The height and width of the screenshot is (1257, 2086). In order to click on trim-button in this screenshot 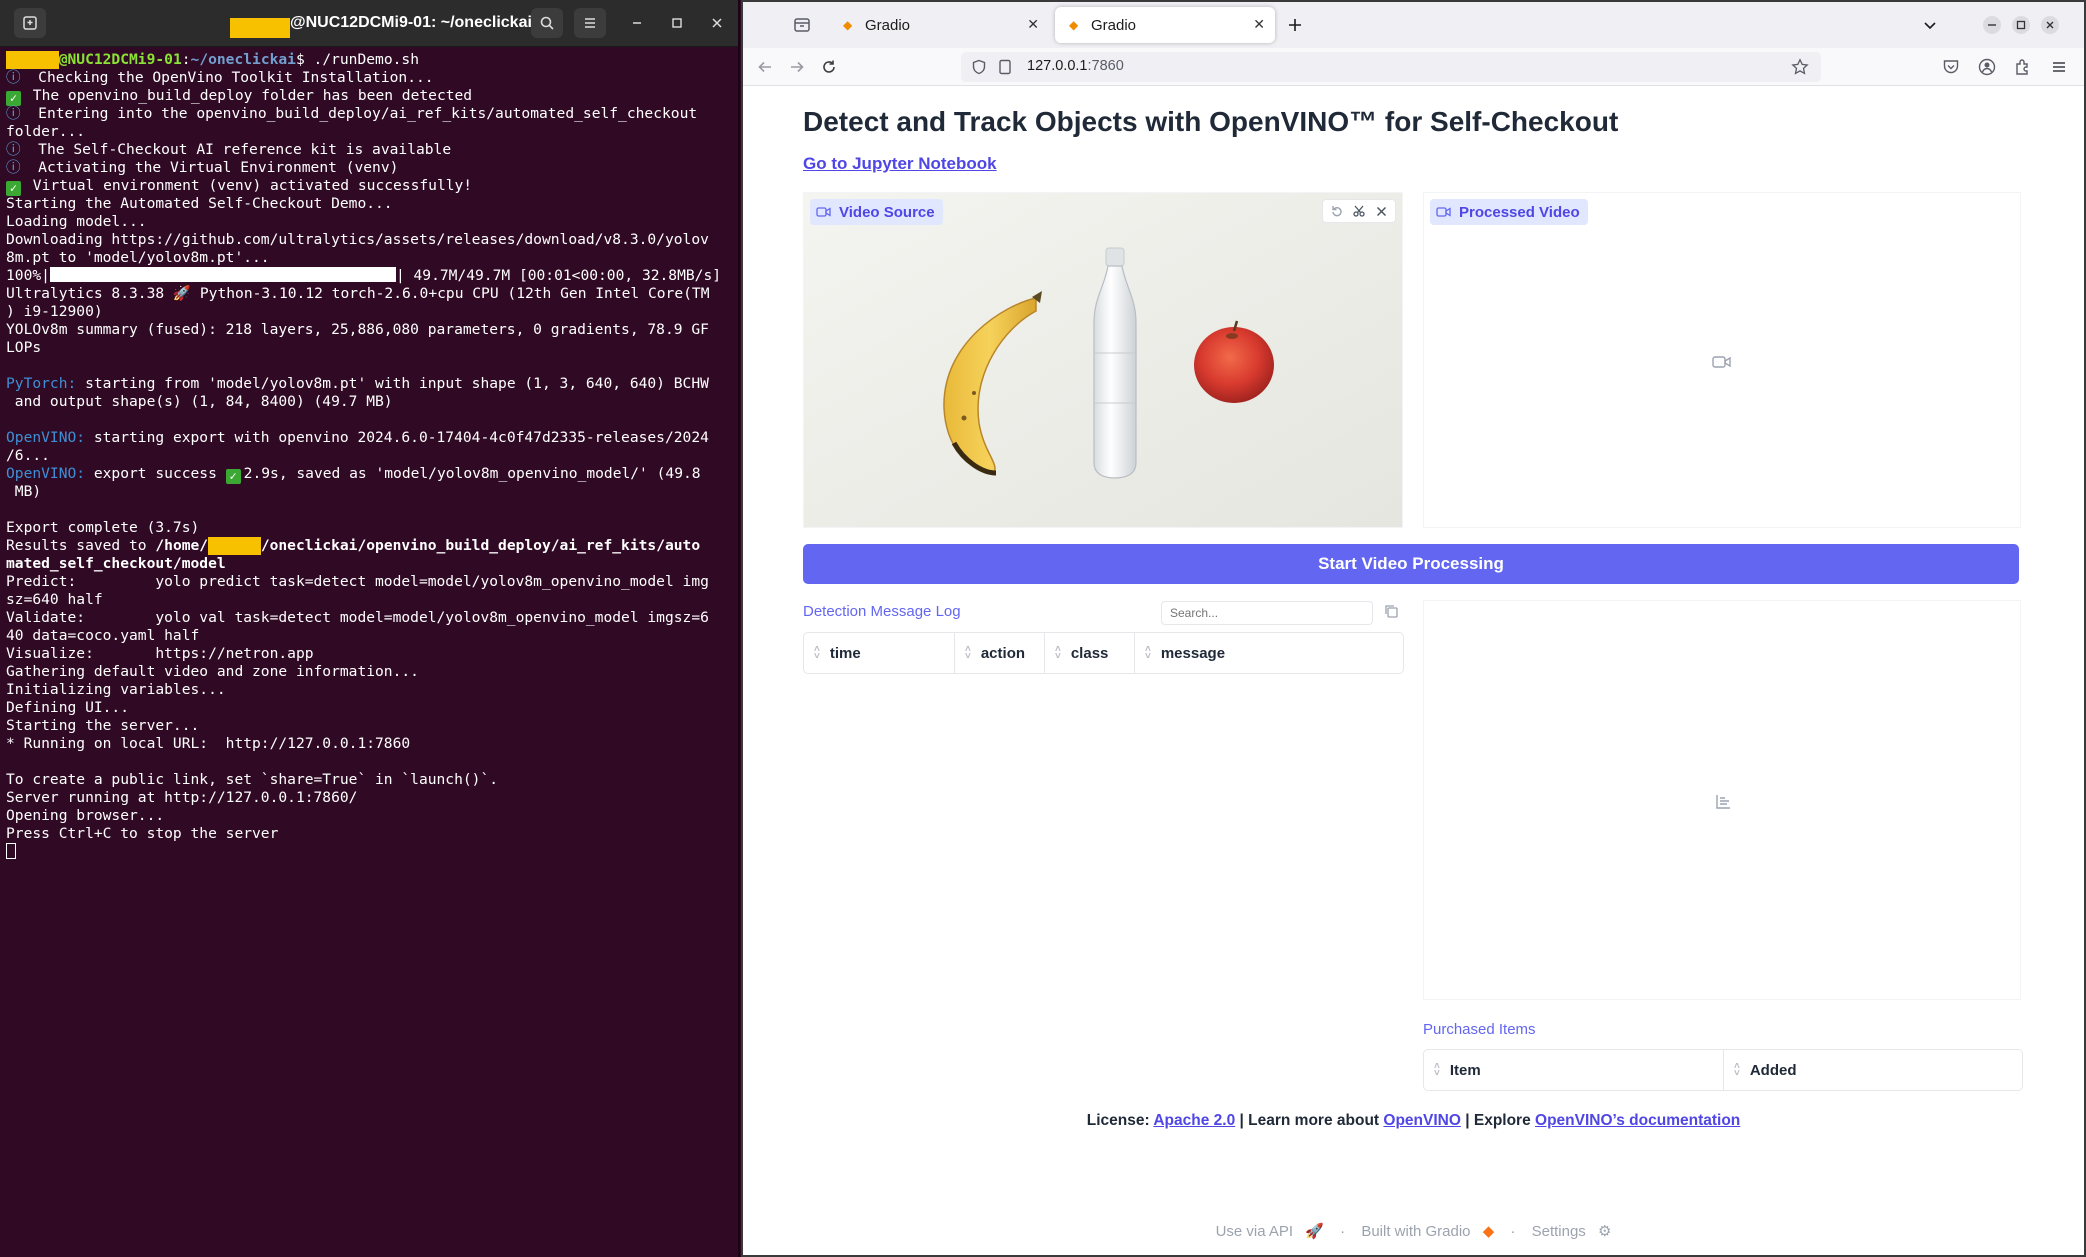, I will do `click(1359, 211)`.